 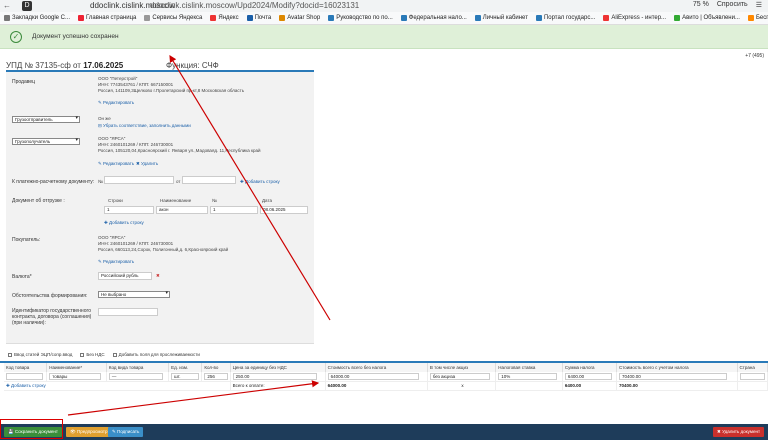 I want to click on consignee-delete-link: ✖ Удалить, so click(x=147, y=164).